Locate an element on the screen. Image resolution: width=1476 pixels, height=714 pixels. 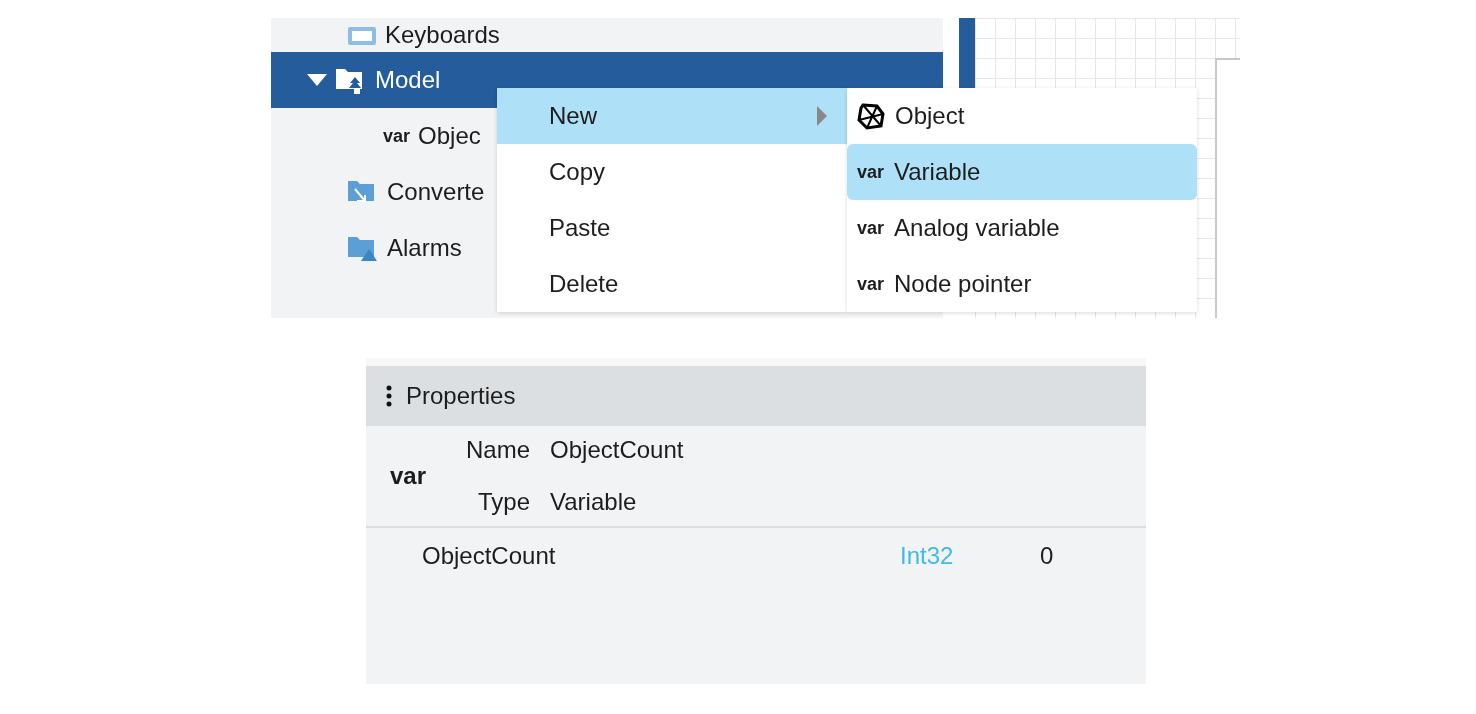
field-label: Name is located at coordinates (498, 450).